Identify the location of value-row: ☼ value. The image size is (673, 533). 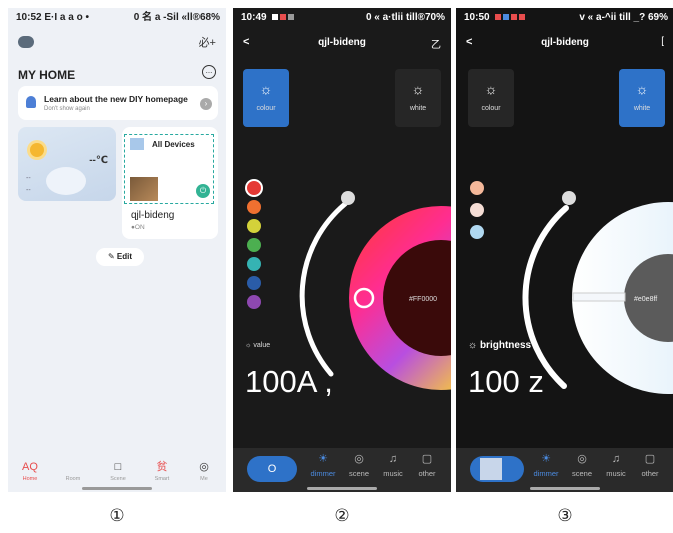
(257, 345).